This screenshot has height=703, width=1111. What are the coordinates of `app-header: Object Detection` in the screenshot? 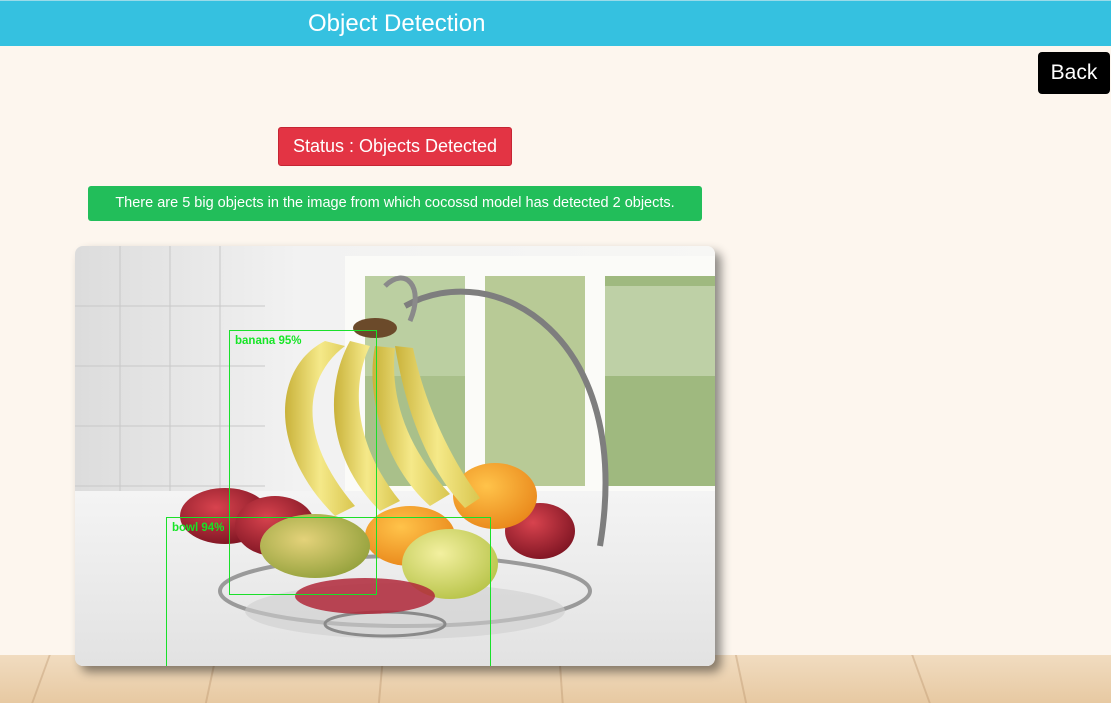 It's located at (555, 23).